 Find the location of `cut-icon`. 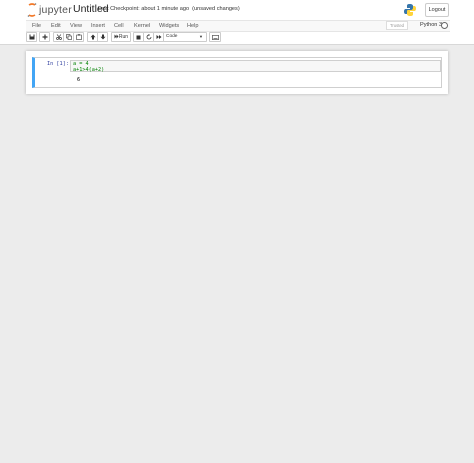

cut-icon is located at coordinates (58, 37).